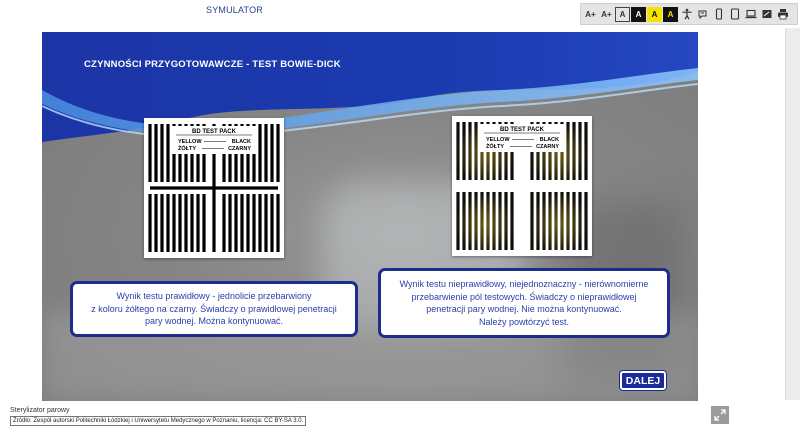  I want to click on expand-icon, so click(720, 415).